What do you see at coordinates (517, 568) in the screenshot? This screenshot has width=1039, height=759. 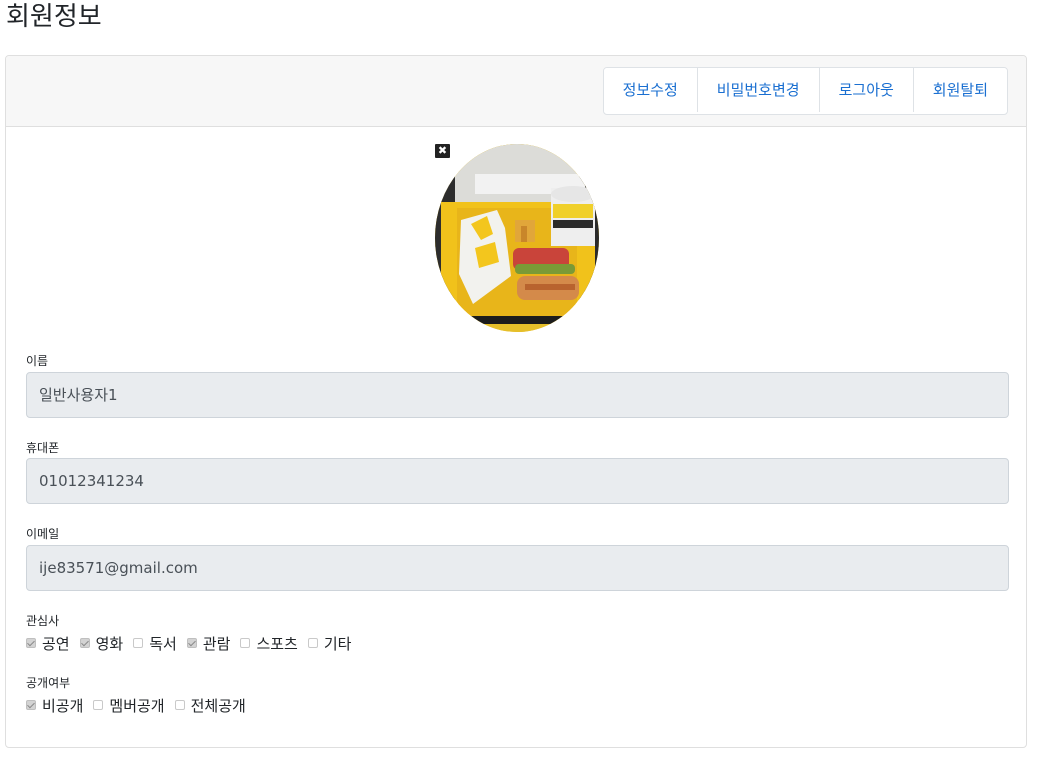 I see `email-field: ije83571@gmail.com` at bounding box center [517, 568].